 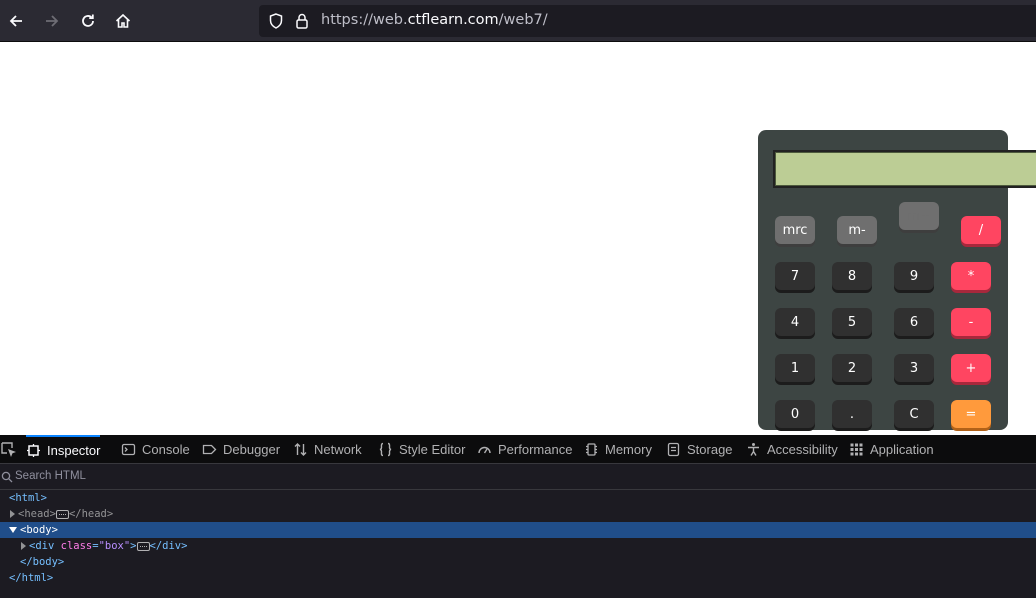 What do you see at coordinates (128, 449) in the screenshot?
I see `console-icon` at bounding box center [128, 449].